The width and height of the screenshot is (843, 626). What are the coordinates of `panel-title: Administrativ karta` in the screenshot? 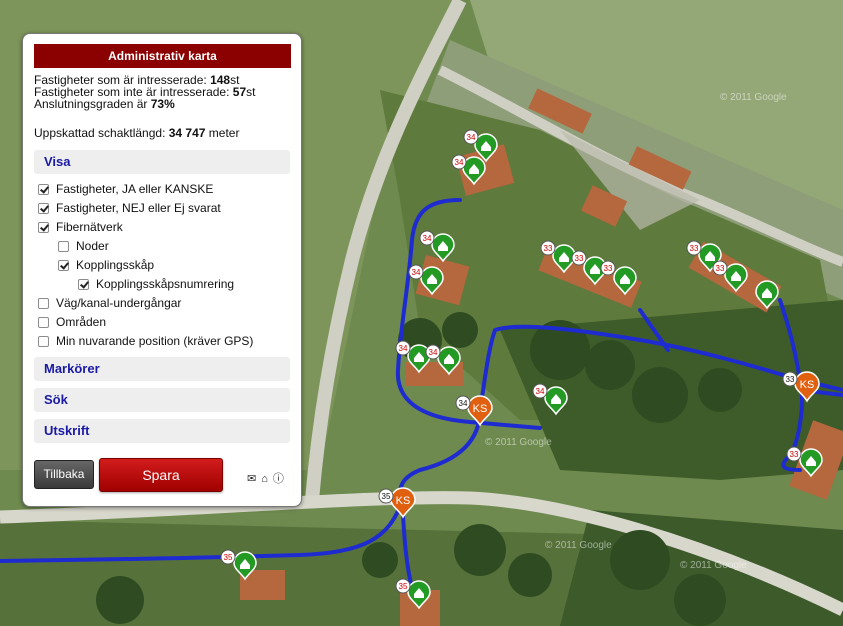 It's located at (162, 56).